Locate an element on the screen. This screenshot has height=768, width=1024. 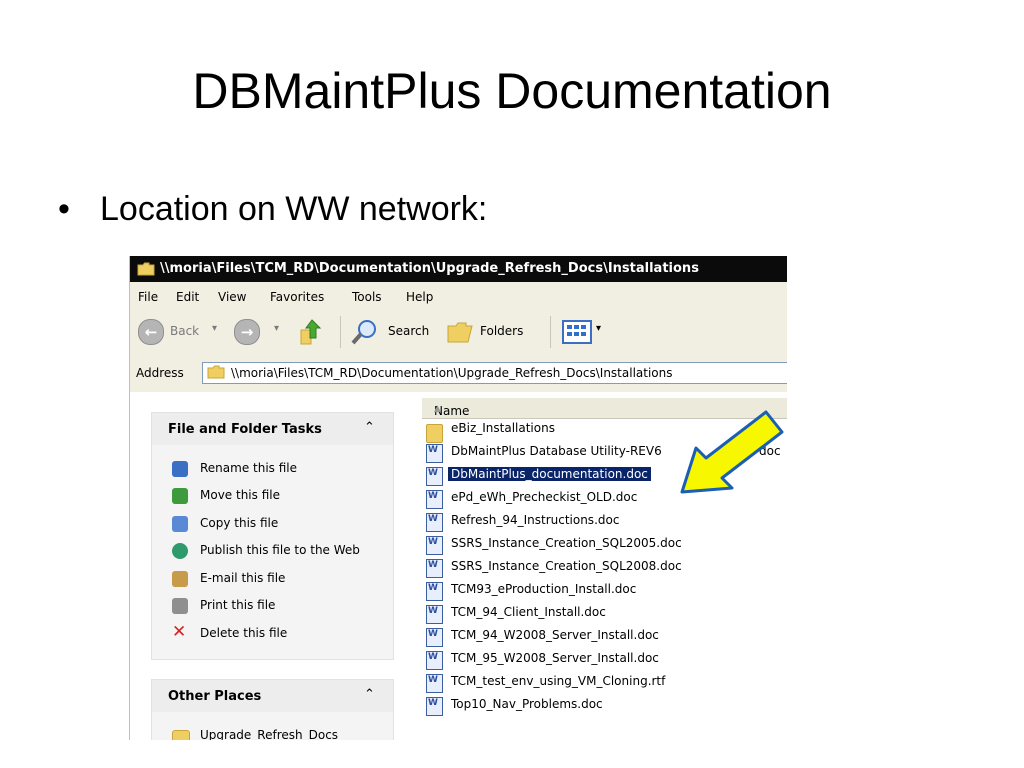
bullet-text: Location on WW network: is located at coordinates (294, 209).